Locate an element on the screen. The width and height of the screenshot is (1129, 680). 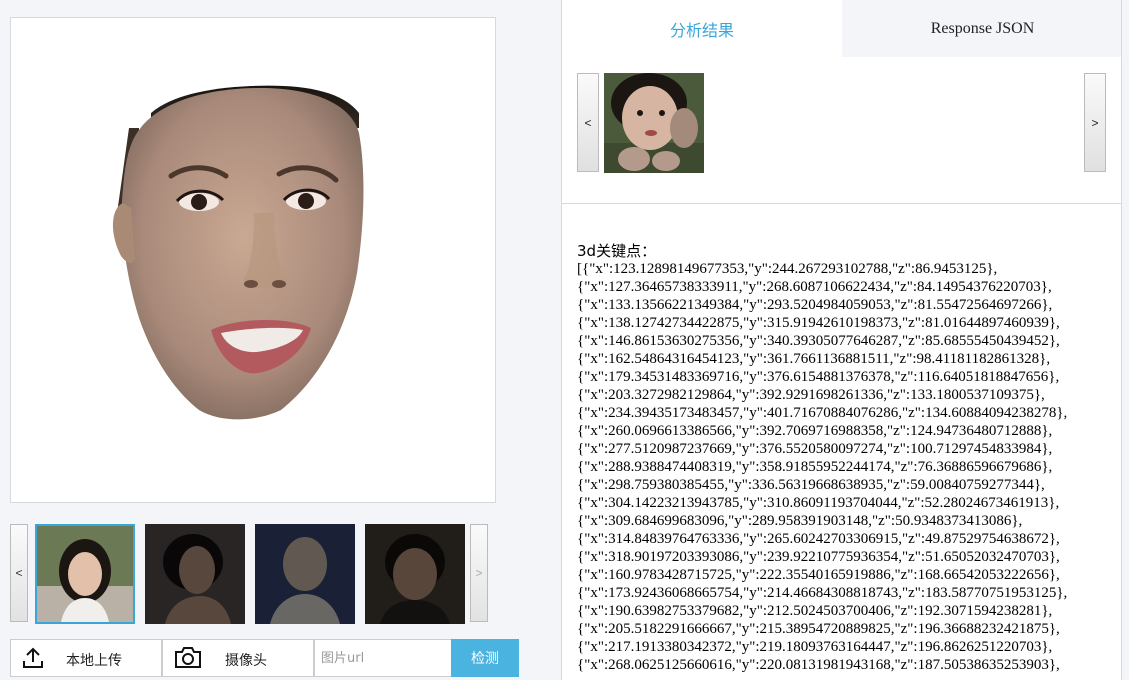
camera-label: 摄像头 is located at coordinates (246, 661).